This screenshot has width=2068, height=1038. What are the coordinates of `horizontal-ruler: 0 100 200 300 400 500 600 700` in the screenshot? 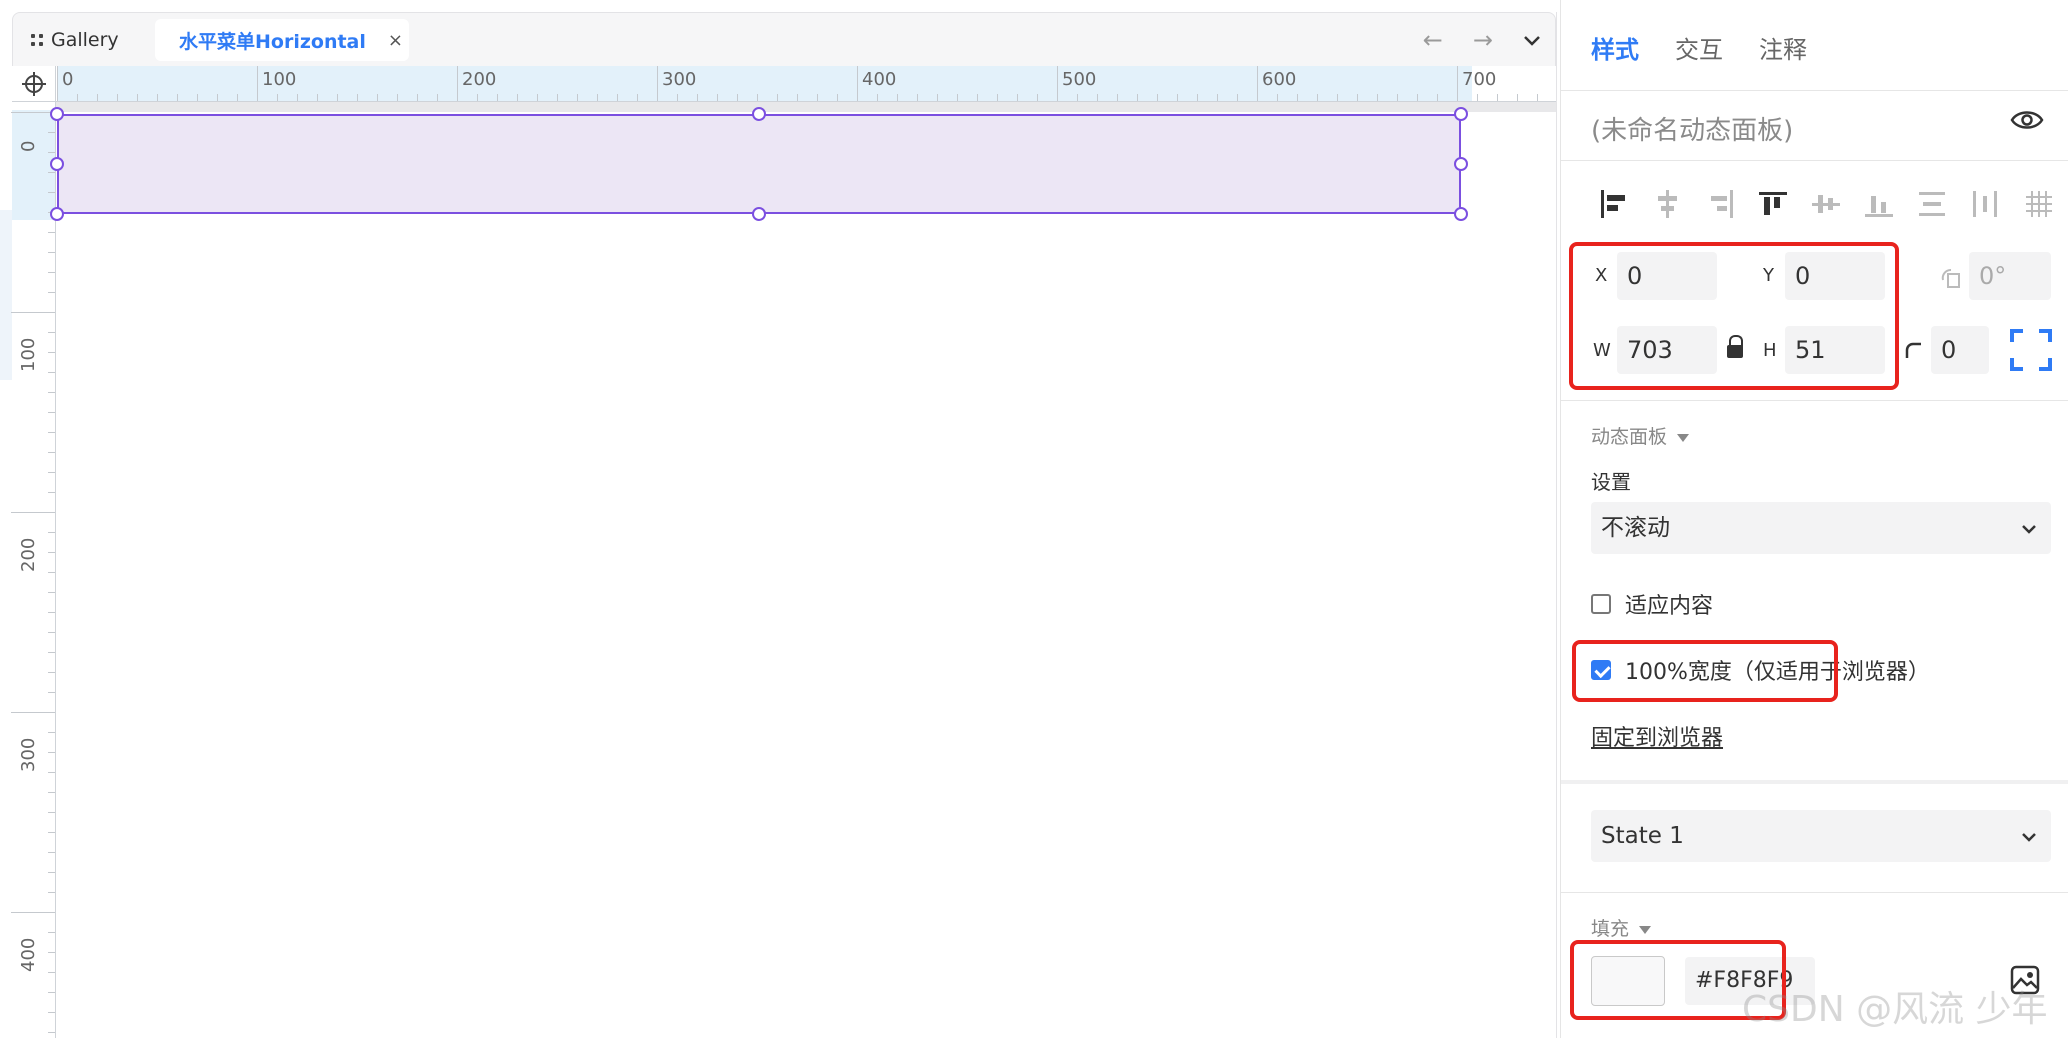 It's located at (784, 84).